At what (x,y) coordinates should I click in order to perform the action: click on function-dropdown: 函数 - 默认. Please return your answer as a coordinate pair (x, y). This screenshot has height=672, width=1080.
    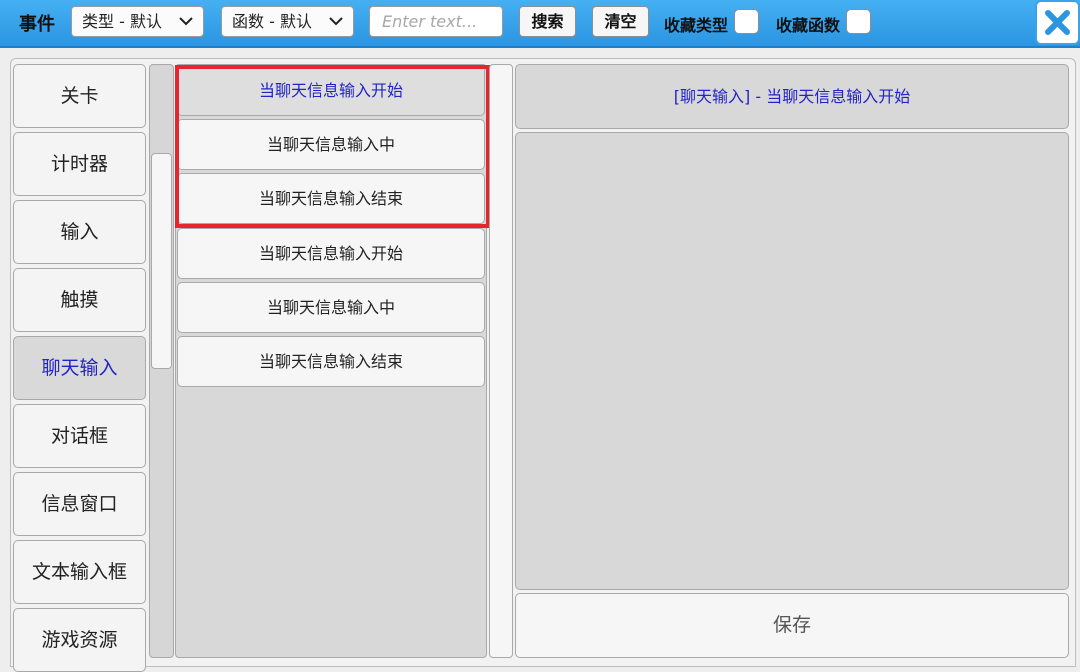
    Looking at the image, I should click on (287, 21).